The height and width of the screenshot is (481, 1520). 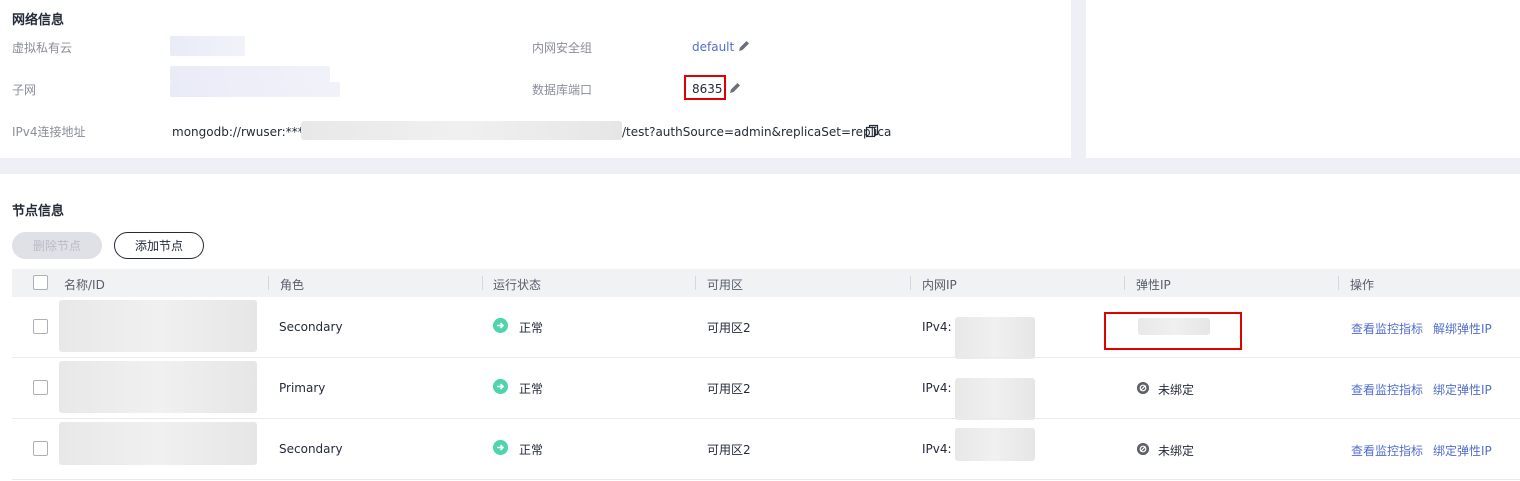 I want to click on eip-redacted, so click(x=1174, y=326).